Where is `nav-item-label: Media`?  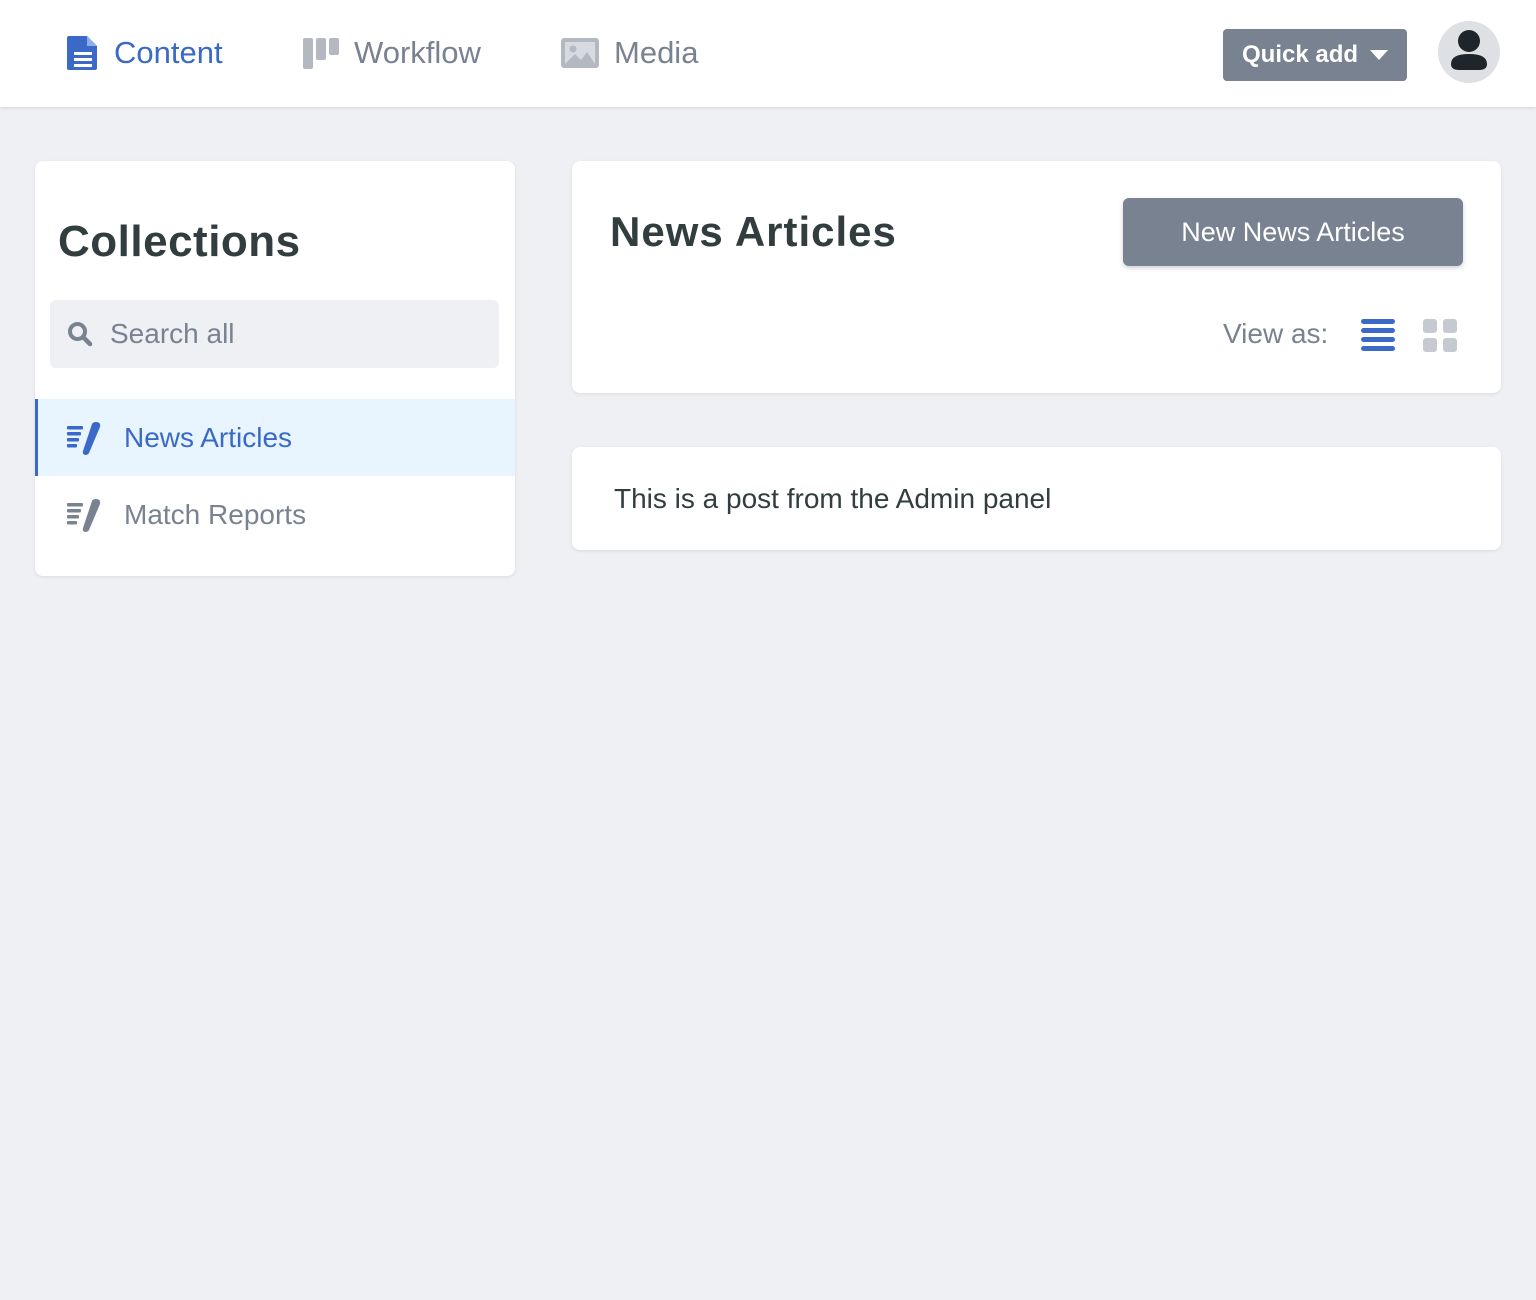
nav-item-label: Media is located at coordinates (656, 52).